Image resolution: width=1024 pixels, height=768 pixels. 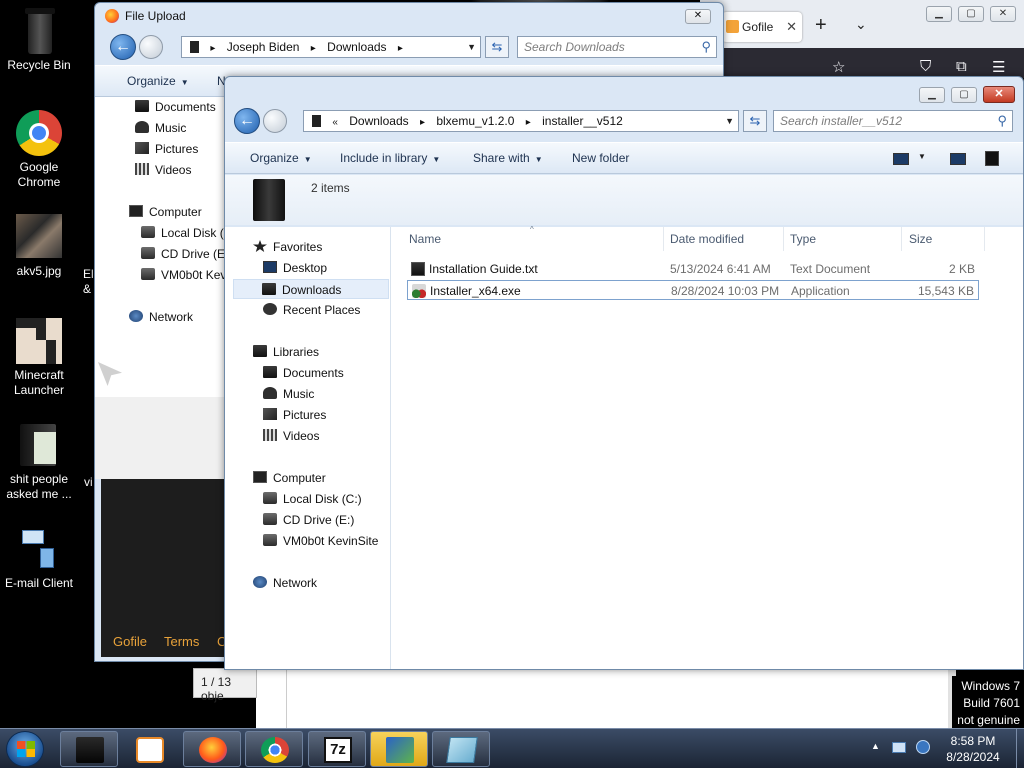 I want to click on breadcrumb-segment: installer__v512, so click(x=582, y=121).